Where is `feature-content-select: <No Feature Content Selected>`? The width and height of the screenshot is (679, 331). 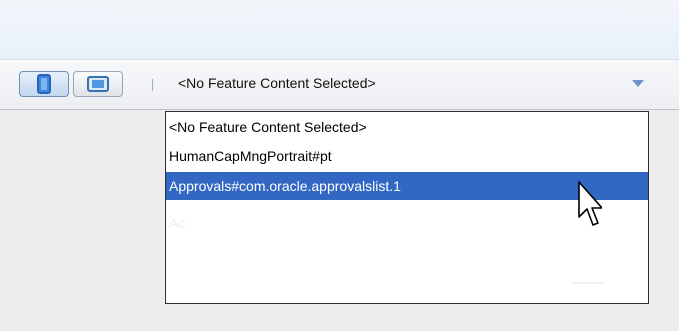
feature-content-select: <No Feature Content Selected> is located at coordinates (408, 84).